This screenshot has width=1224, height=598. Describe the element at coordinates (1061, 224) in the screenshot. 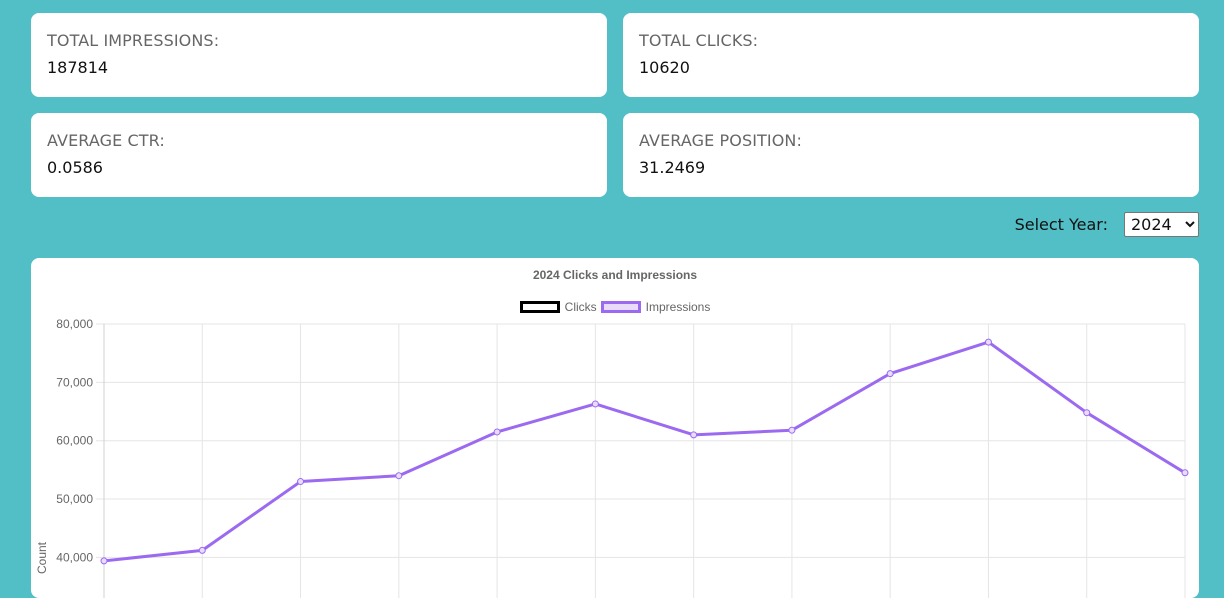

I see `year-select-label: Select Year:` at that location.